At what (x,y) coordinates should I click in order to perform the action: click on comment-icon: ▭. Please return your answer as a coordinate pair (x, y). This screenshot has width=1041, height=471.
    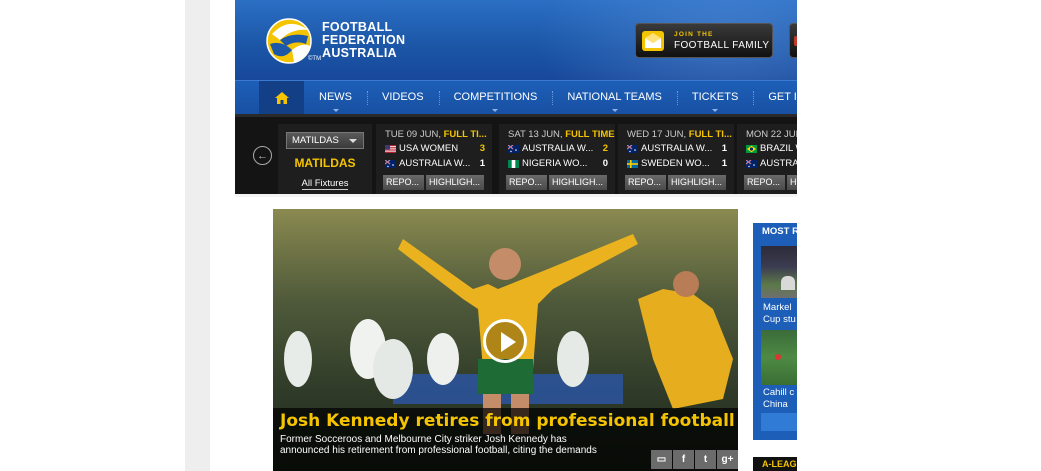
    Looking at the image, I should click on (661, 459).